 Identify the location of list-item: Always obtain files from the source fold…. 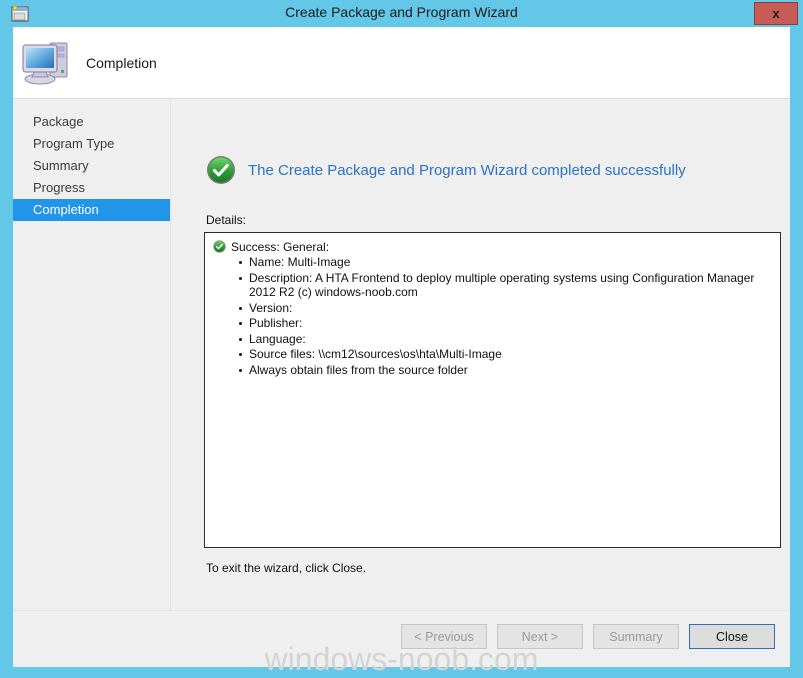
(505, 370).